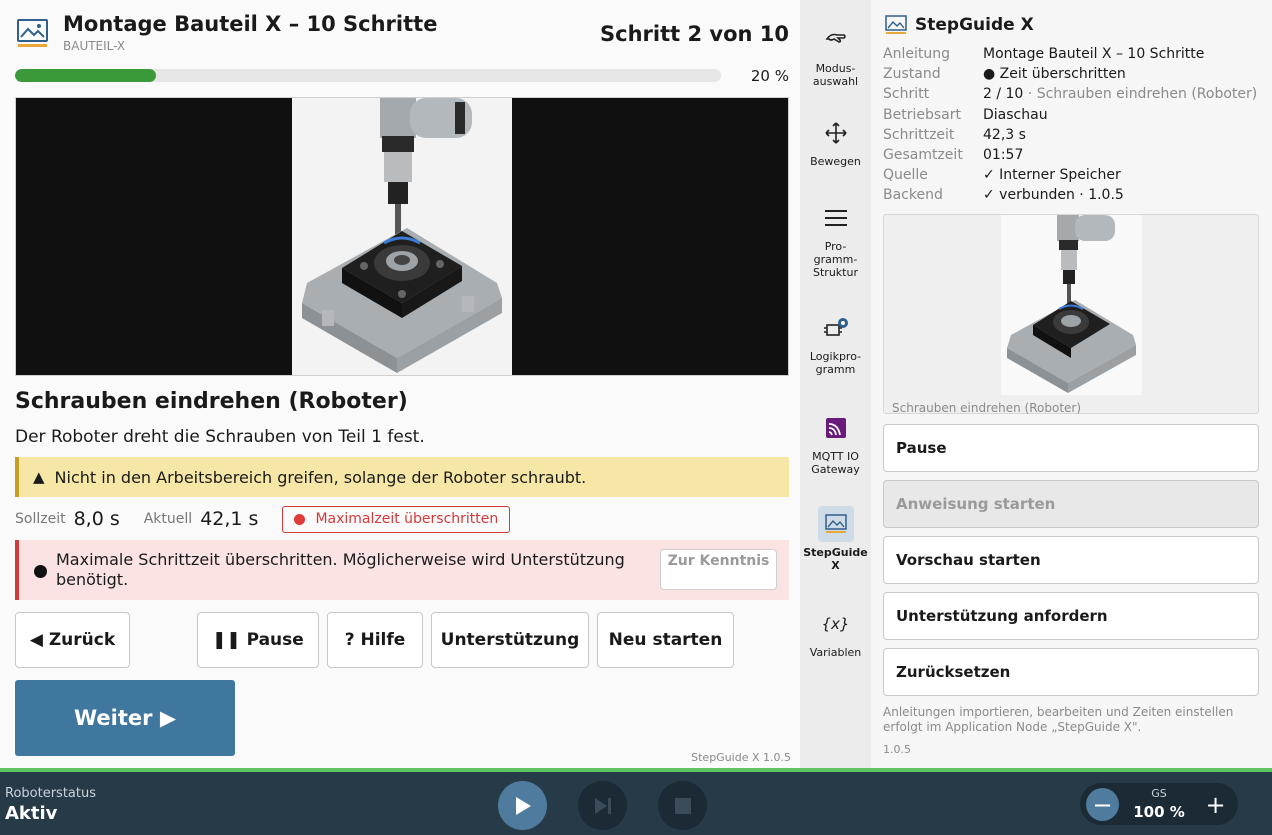  I want to click on info-key: Backend, so click(913, 195).